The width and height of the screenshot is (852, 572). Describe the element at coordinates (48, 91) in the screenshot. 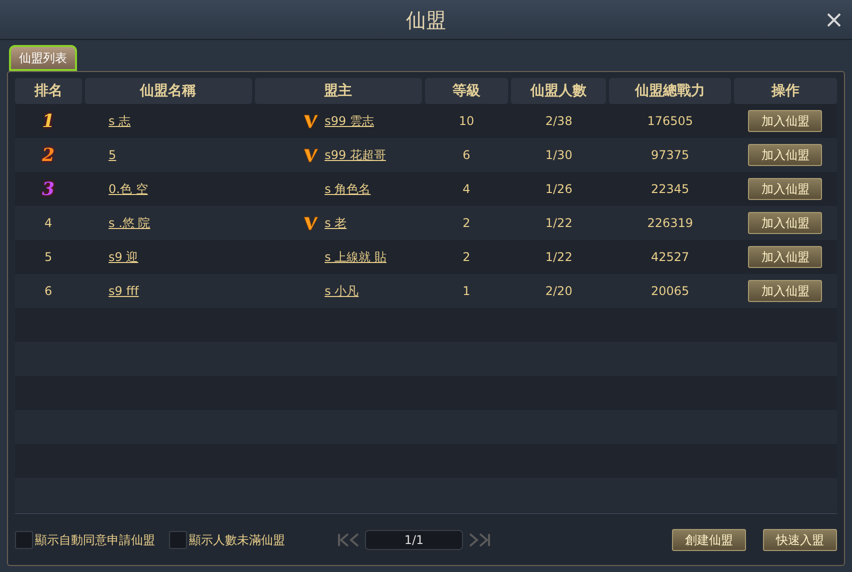

I see `column-header: 排名` at that location.